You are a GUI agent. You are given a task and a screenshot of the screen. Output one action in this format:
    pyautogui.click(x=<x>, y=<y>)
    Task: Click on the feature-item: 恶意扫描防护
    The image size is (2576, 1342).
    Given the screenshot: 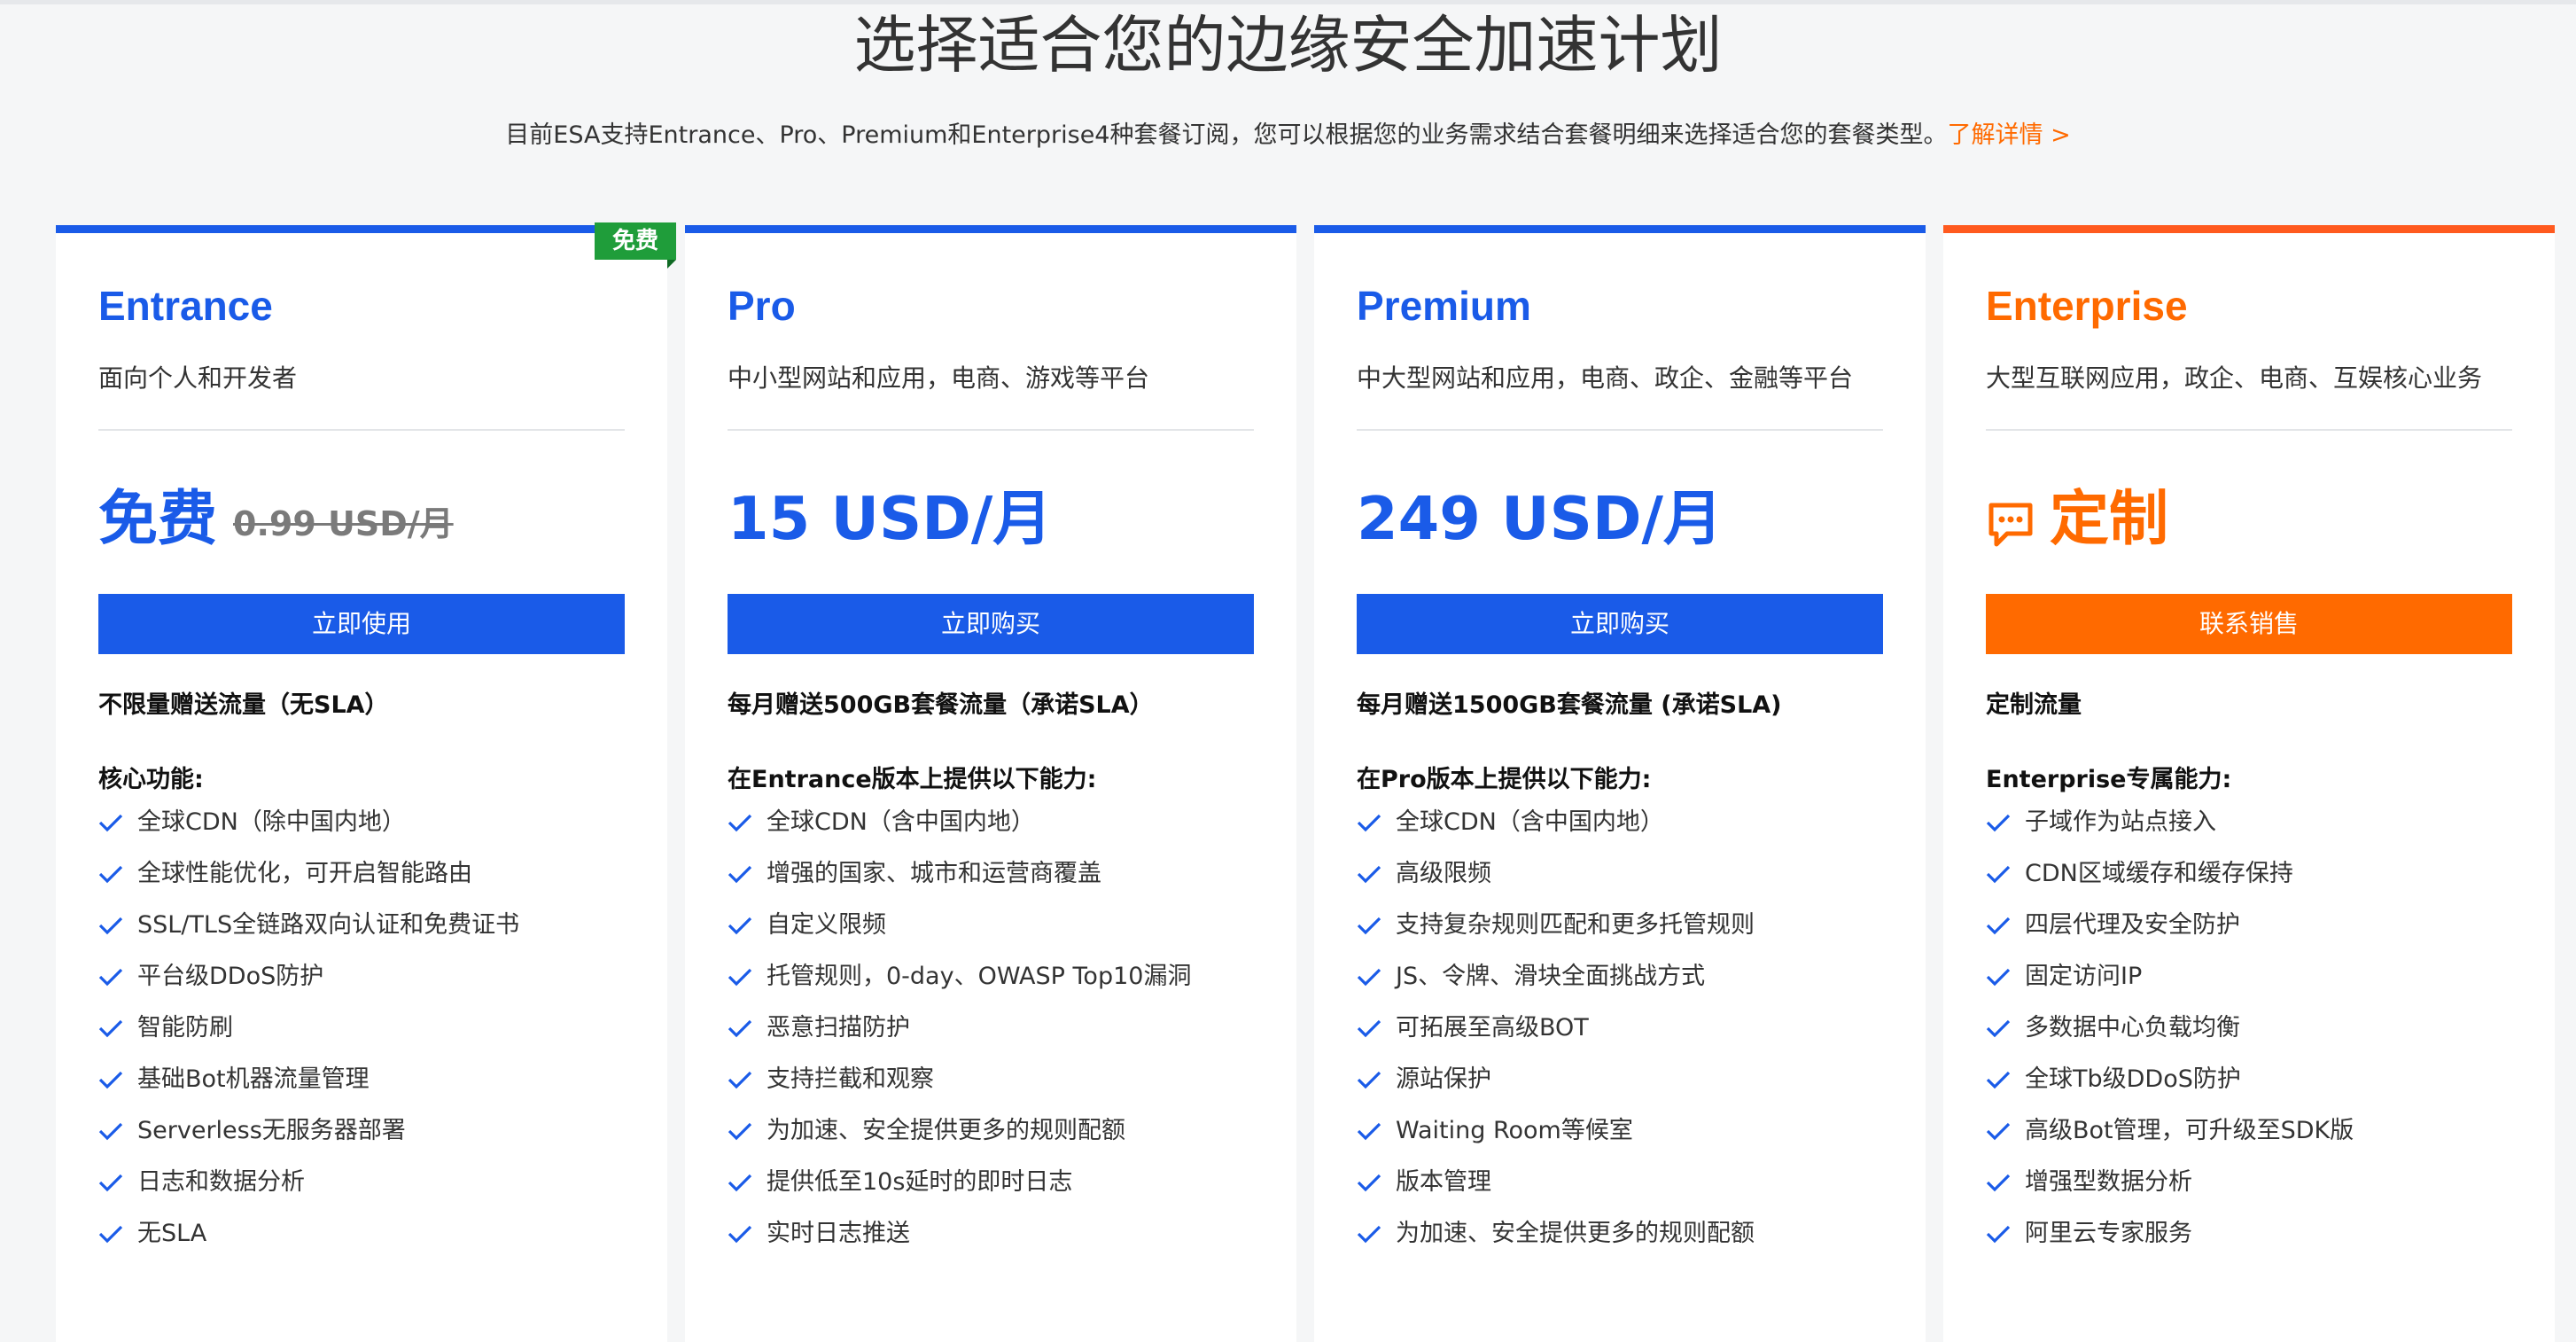 What is the action you would take?
    pyautogui.click(x=960, y=1036)
    